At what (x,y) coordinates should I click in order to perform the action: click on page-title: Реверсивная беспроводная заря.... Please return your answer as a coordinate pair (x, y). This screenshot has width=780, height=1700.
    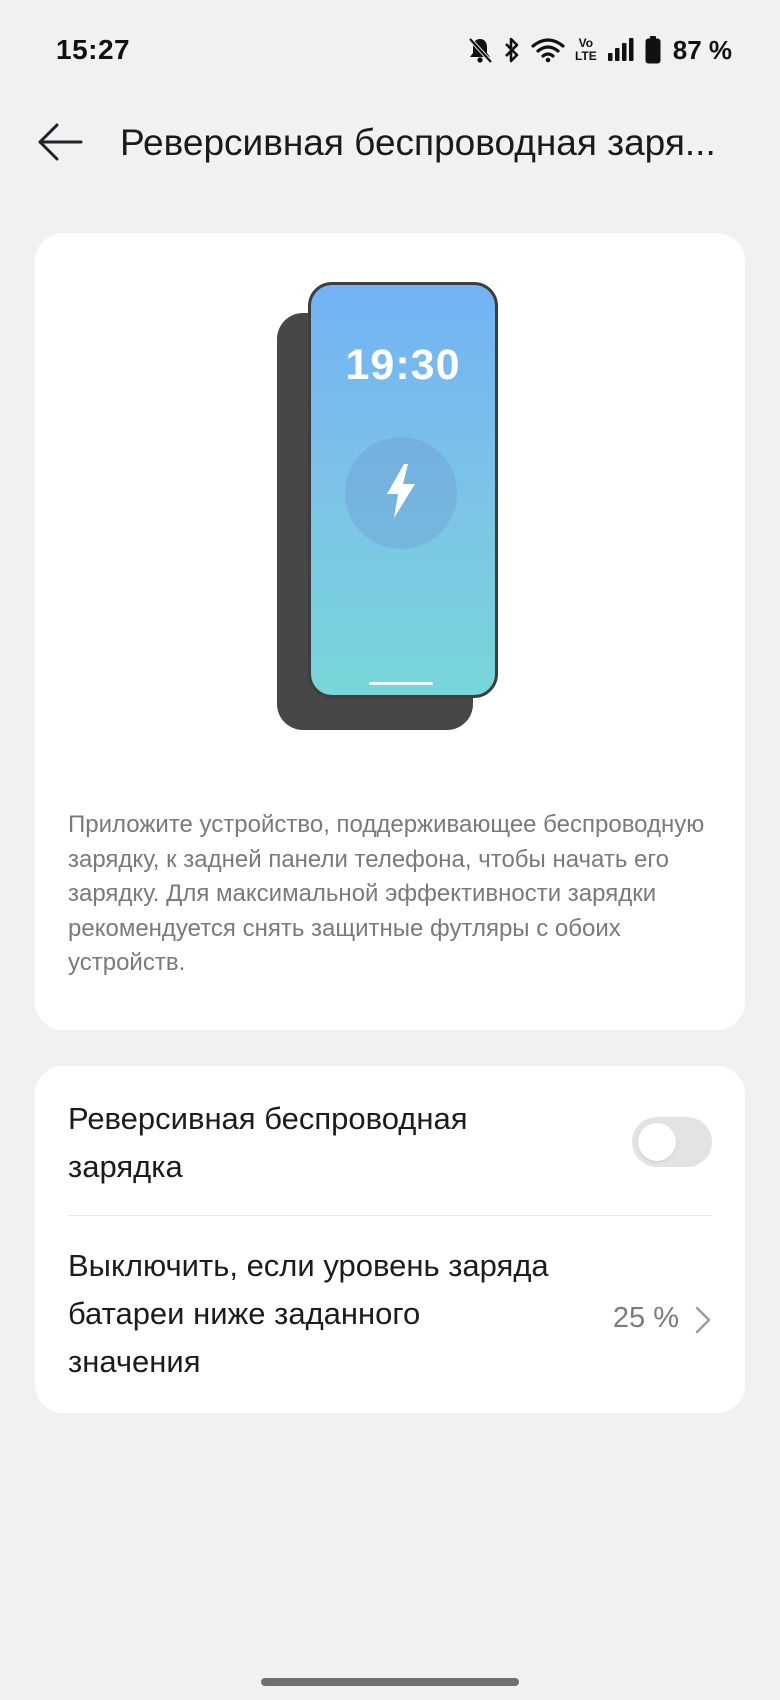
    Looking at the image, I should click on (418, 142).